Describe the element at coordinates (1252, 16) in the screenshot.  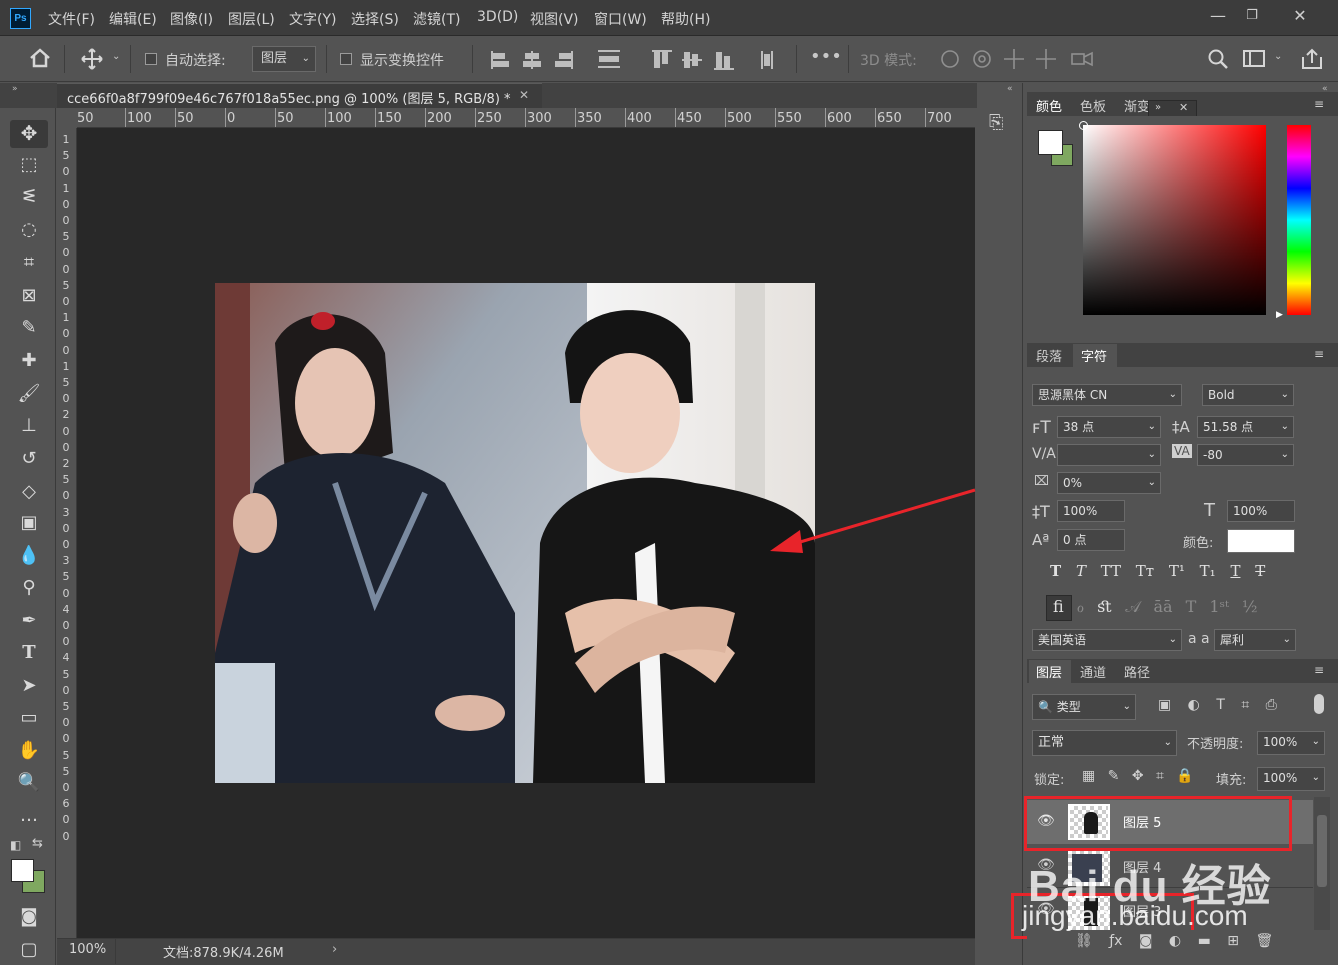
I see `restore-button: ❐` at that location.